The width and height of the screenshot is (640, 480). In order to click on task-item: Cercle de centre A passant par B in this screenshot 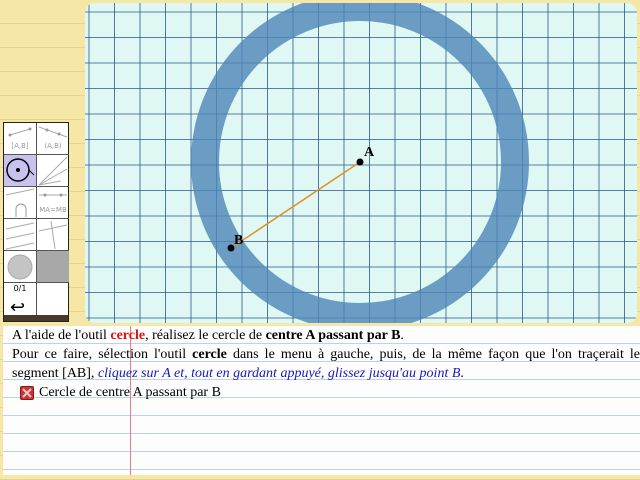, I will do `click(330, 392)`.